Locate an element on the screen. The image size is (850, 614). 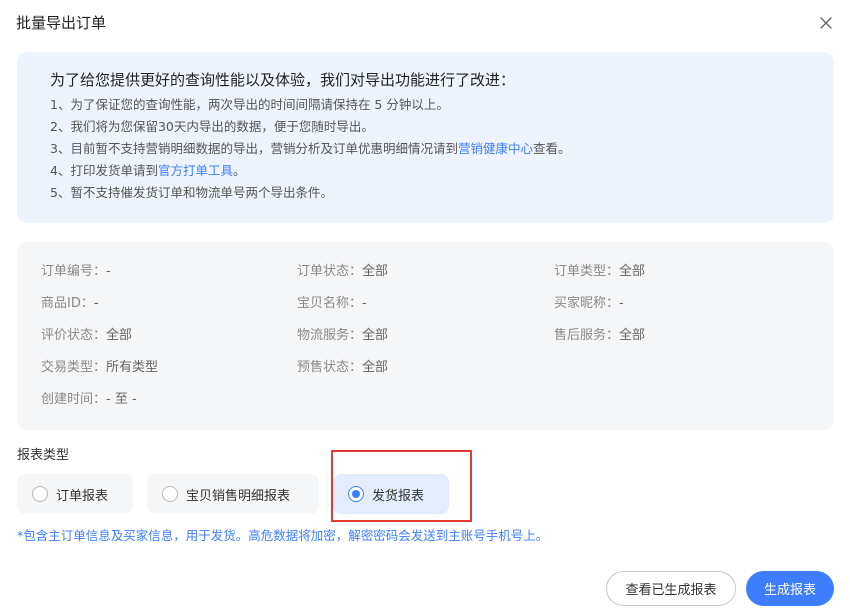
radio-item-sales-detail-report: 宝贝销售明细报表 is located at coordinates (233, 494).